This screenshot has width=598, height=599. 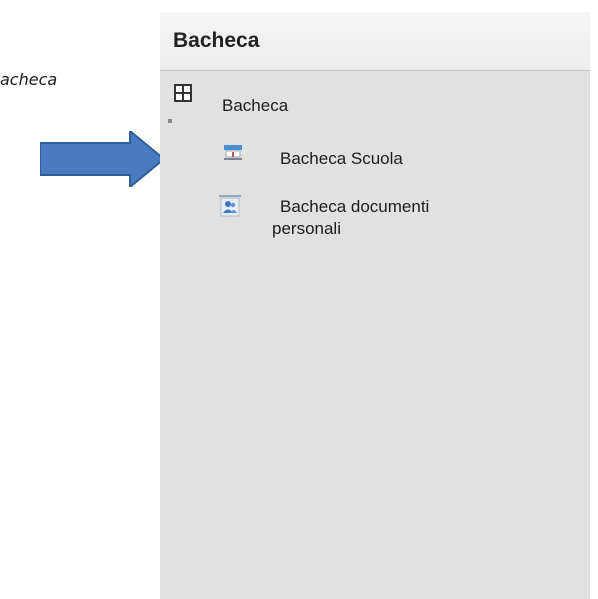 I want to click on panel-title: Bacheca, so click(x=216, y=40).